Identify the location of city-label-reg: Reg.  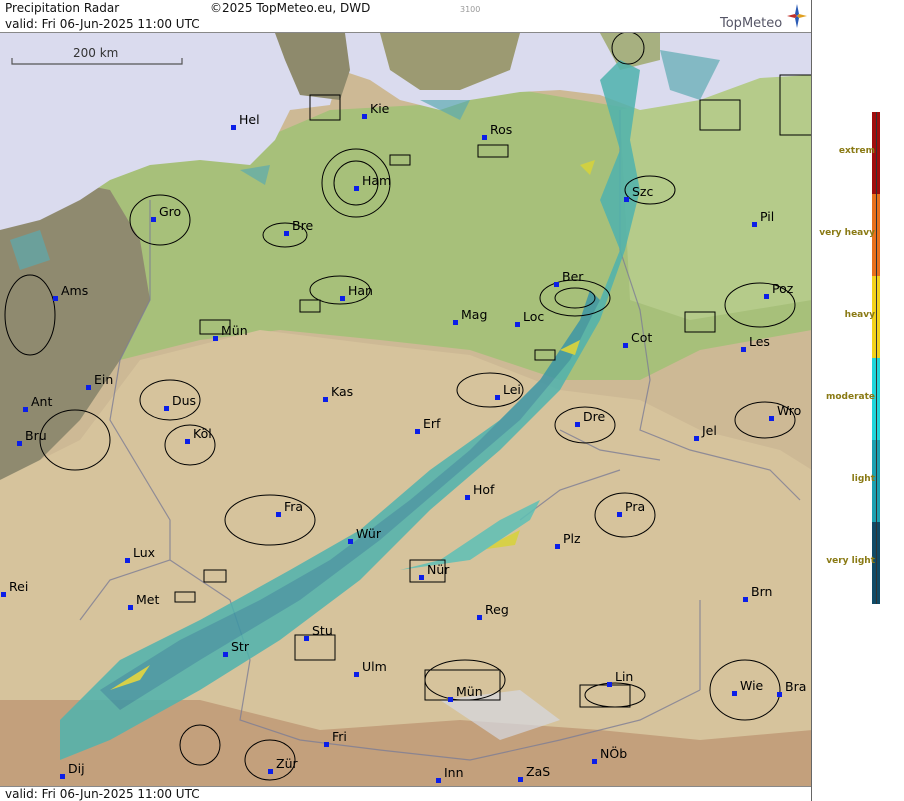
(493, 611).